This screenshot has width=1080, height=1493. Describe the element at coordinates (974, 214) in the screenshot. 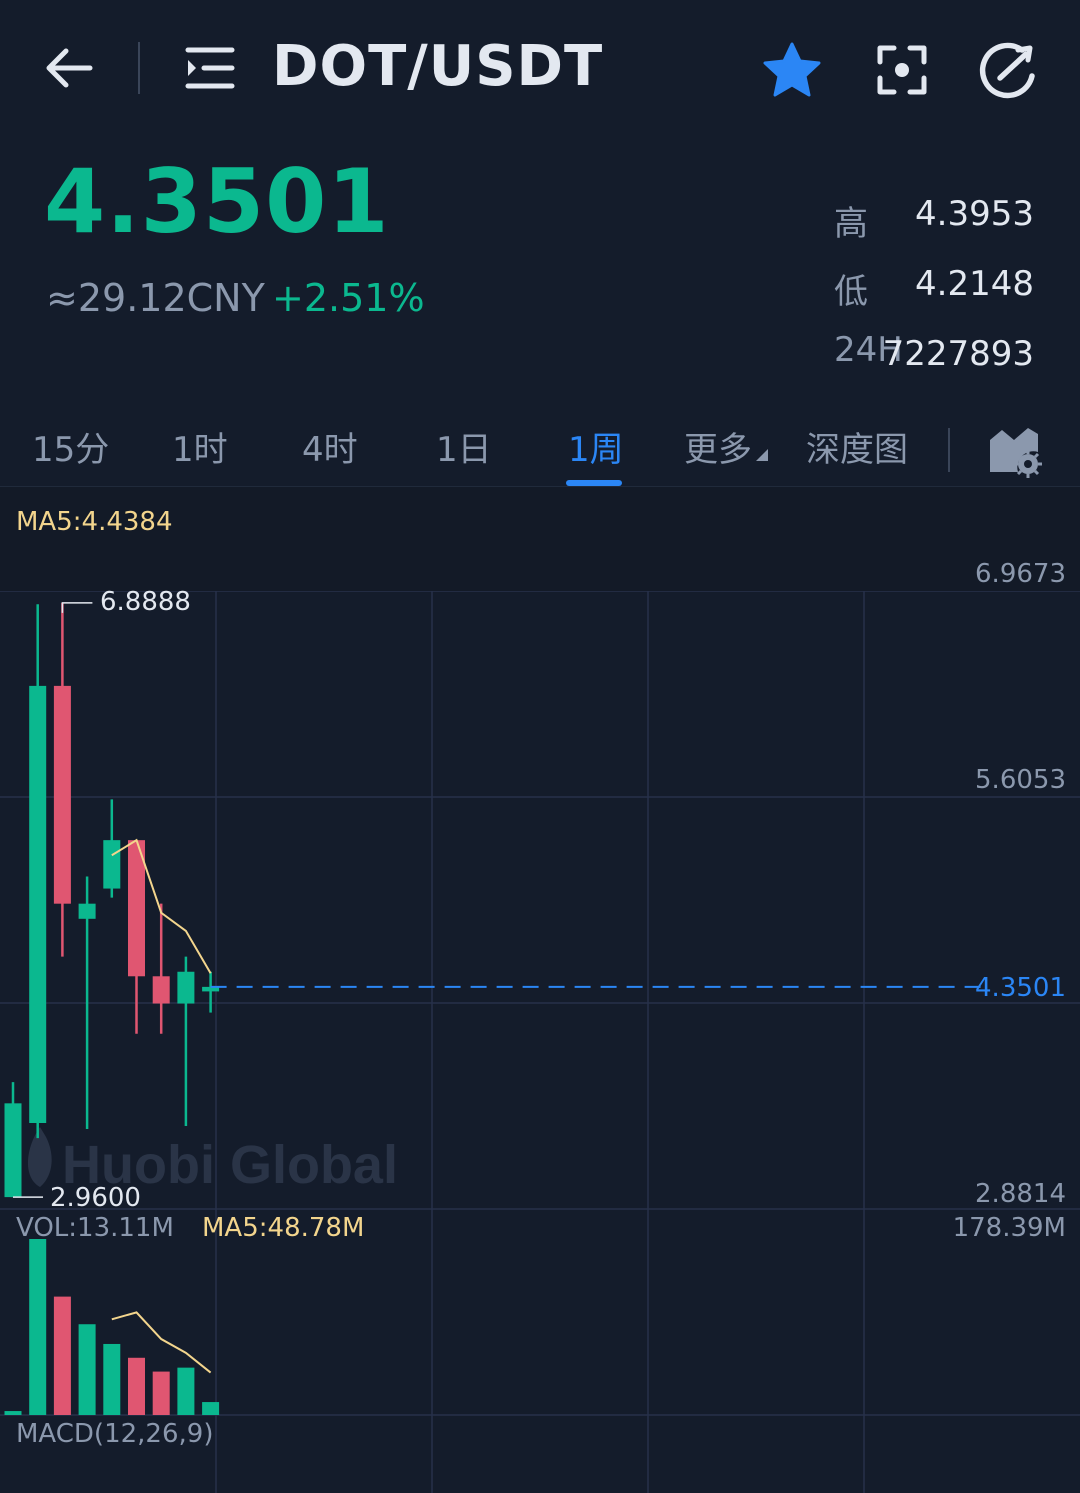

I see `high-value: 4.3953` at that location.